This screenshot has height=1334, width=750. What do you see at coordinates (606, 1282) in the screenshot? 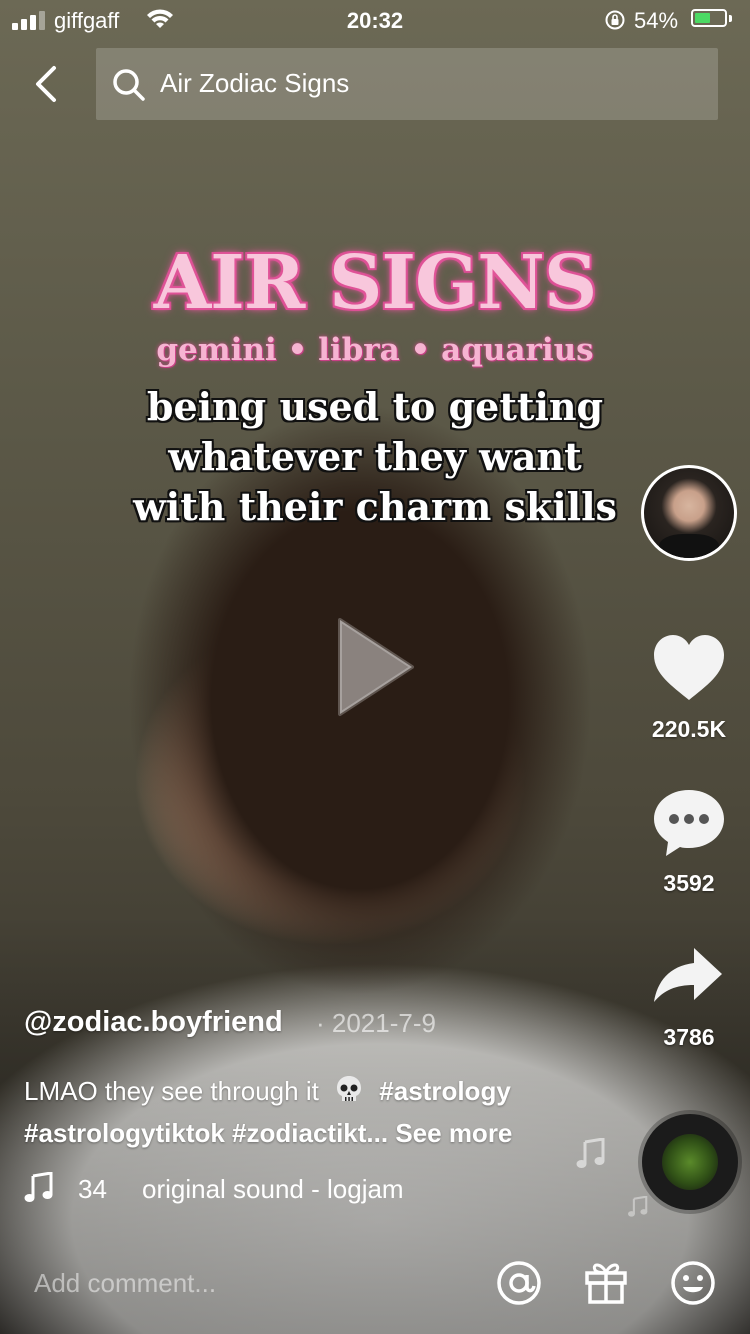
I see `gift-icon` at bounding box center [606, 1282].